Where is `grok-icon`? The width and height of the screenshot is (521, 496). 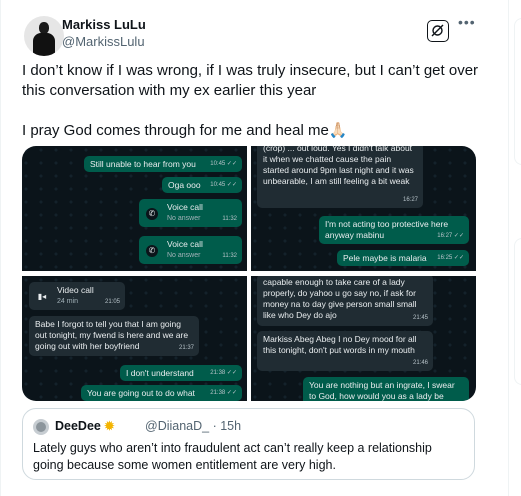 grok-icon is located at coordinates (438, 31).